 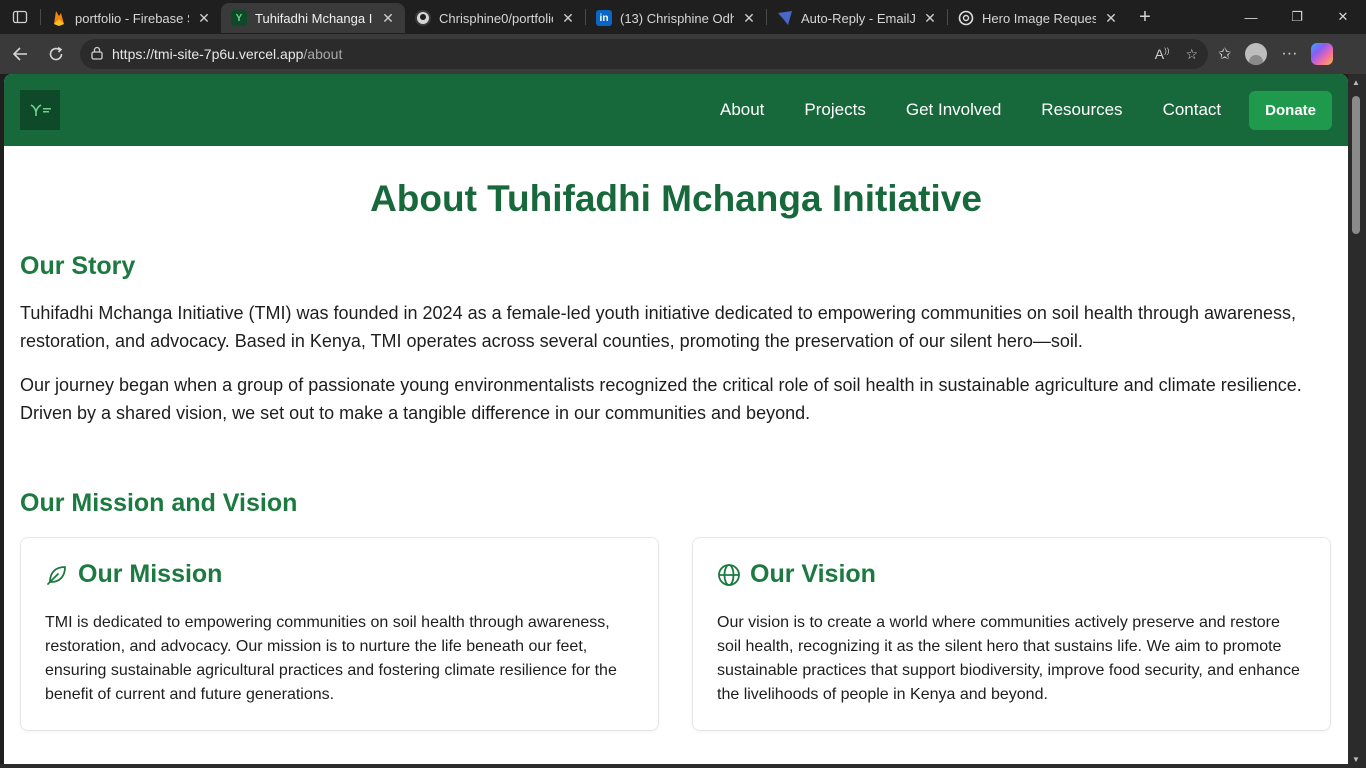 I want to click on page-title: About Tuhifadhi Mchanga Initiative, so click(x=676, y=198).